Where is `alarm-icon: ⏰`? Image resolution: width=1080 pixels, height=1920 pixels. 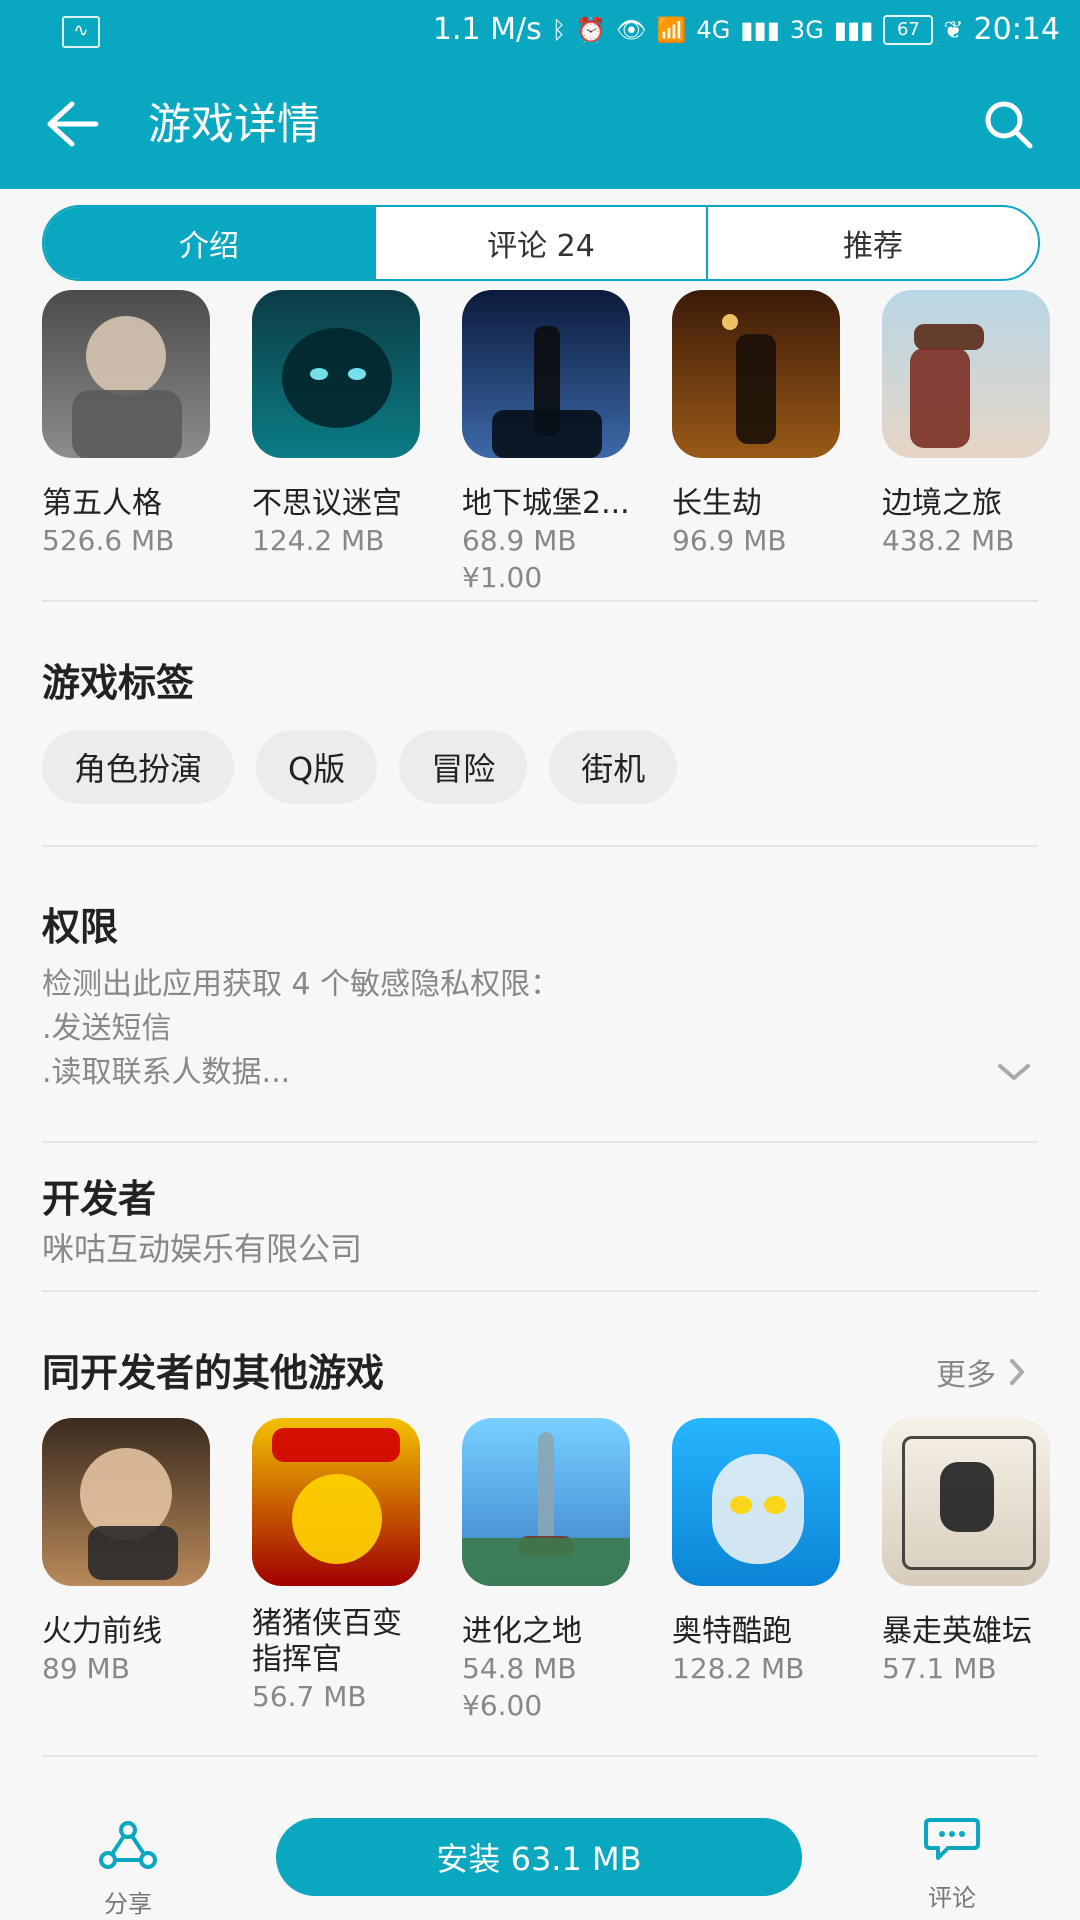
alarm-icon: ⏰ is located at coordinates (591, 30).